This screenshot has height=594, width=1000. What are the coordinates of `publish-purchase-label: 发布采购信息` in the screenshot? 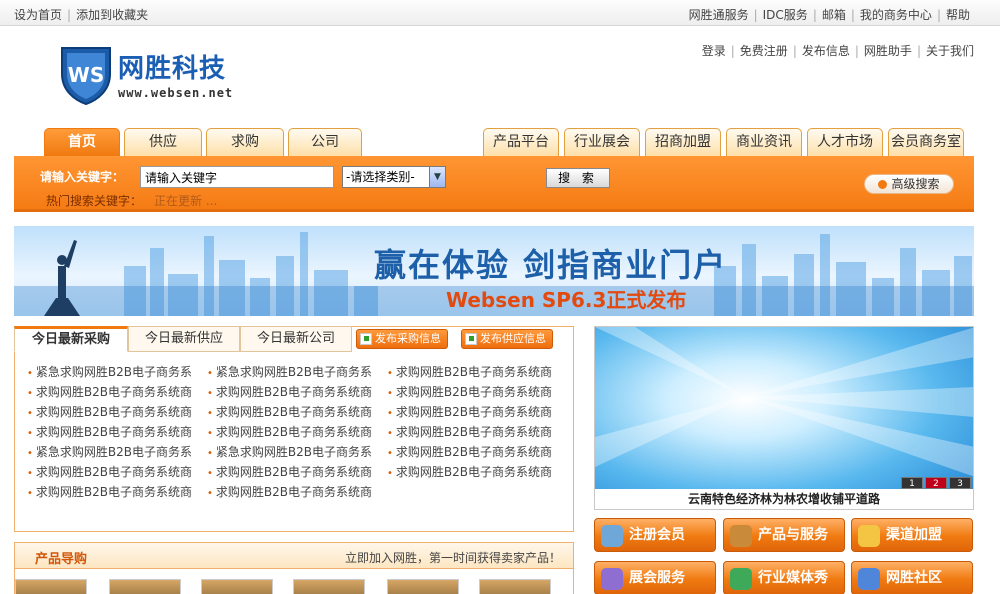 It's located at (408, 338).